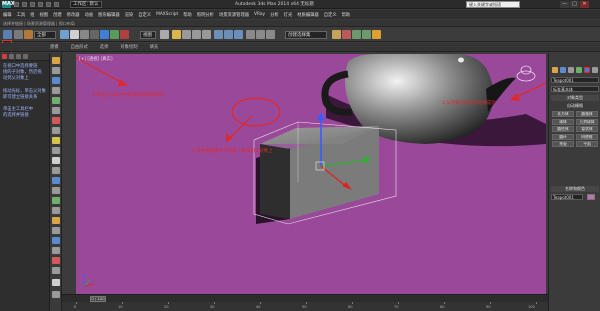 This screenshot has width=600, height=311. What do you see at coordinates (32, 15) in the screenshot?
I see `menu-item: 组` at bounding box center [32, 15].